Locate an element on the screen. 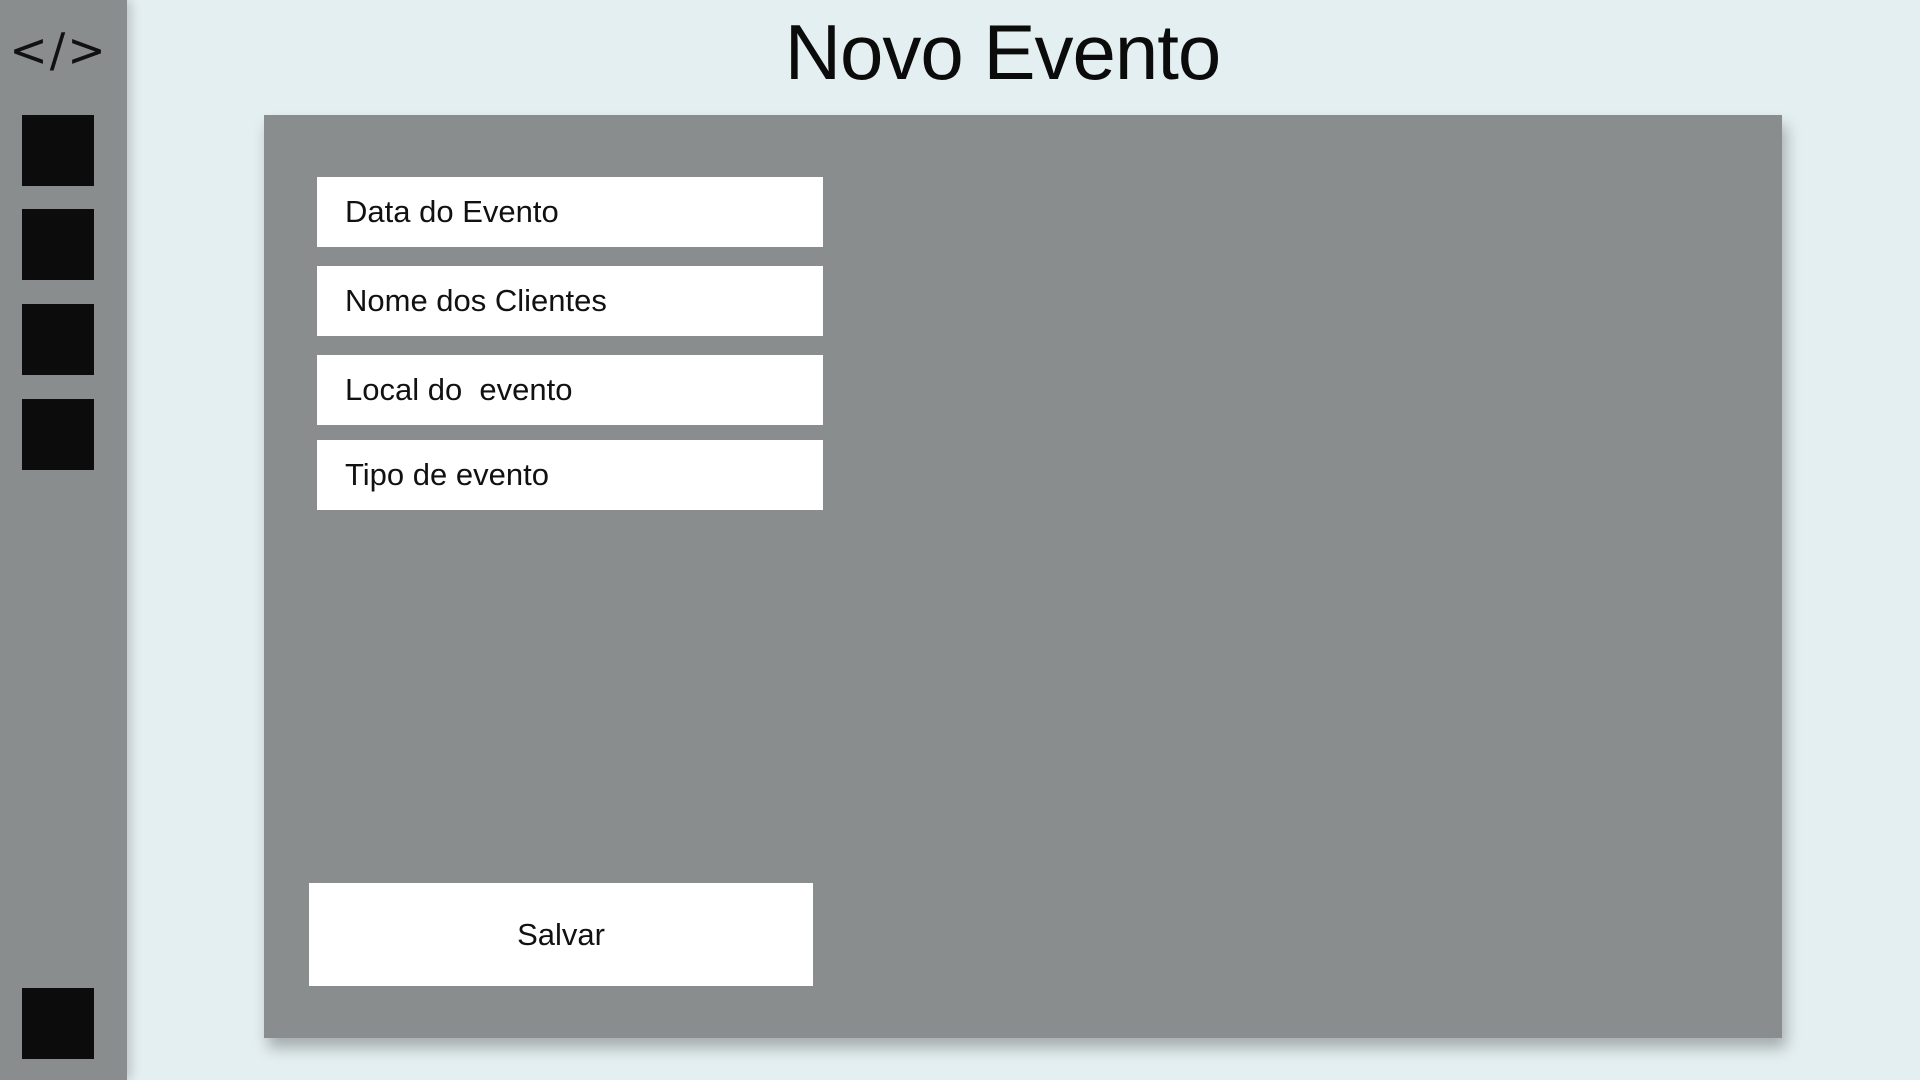  event-location-field is located at coordinates (570, 390).